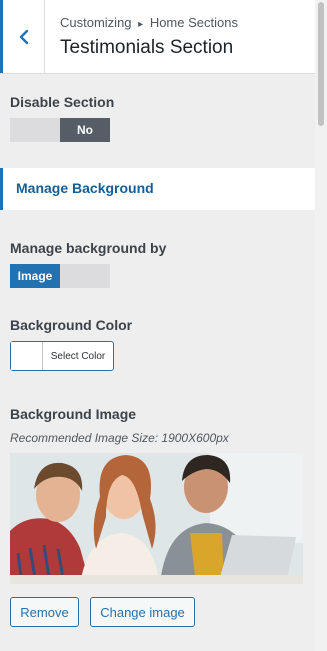 The width and height of the screenshot is (327, 651). What do you see at coordinates (147, 47) in the screenshot?
I see `page-title: Testimonials Section` at bounding box center [147, 47].